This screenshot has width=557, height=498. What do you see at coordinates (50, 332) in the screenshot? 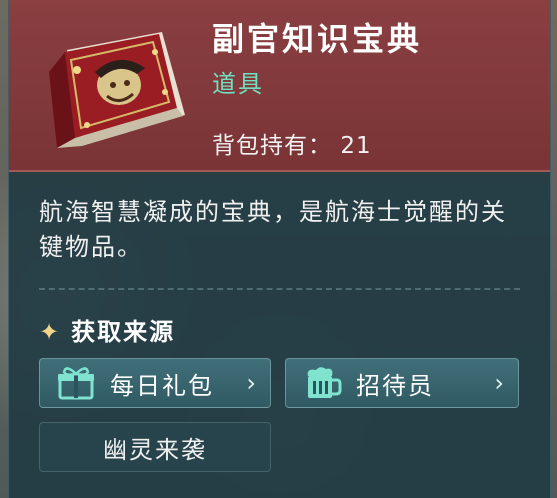
I see `sparkle-icon: ✦` at bounding box center [50, 332].